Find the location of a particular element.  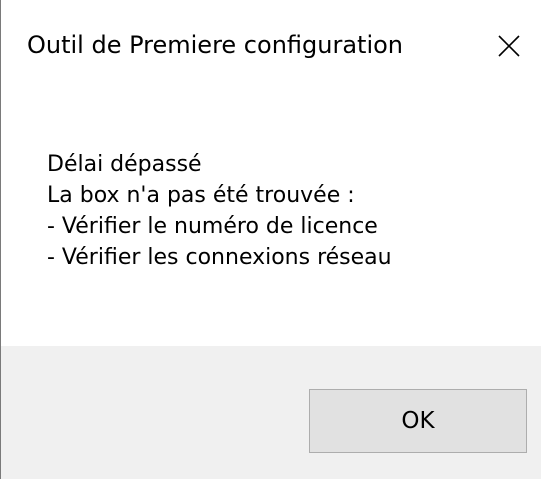

message-line-check-network: - Vérifier les connexions réseau is located at coordinates (219, 257).